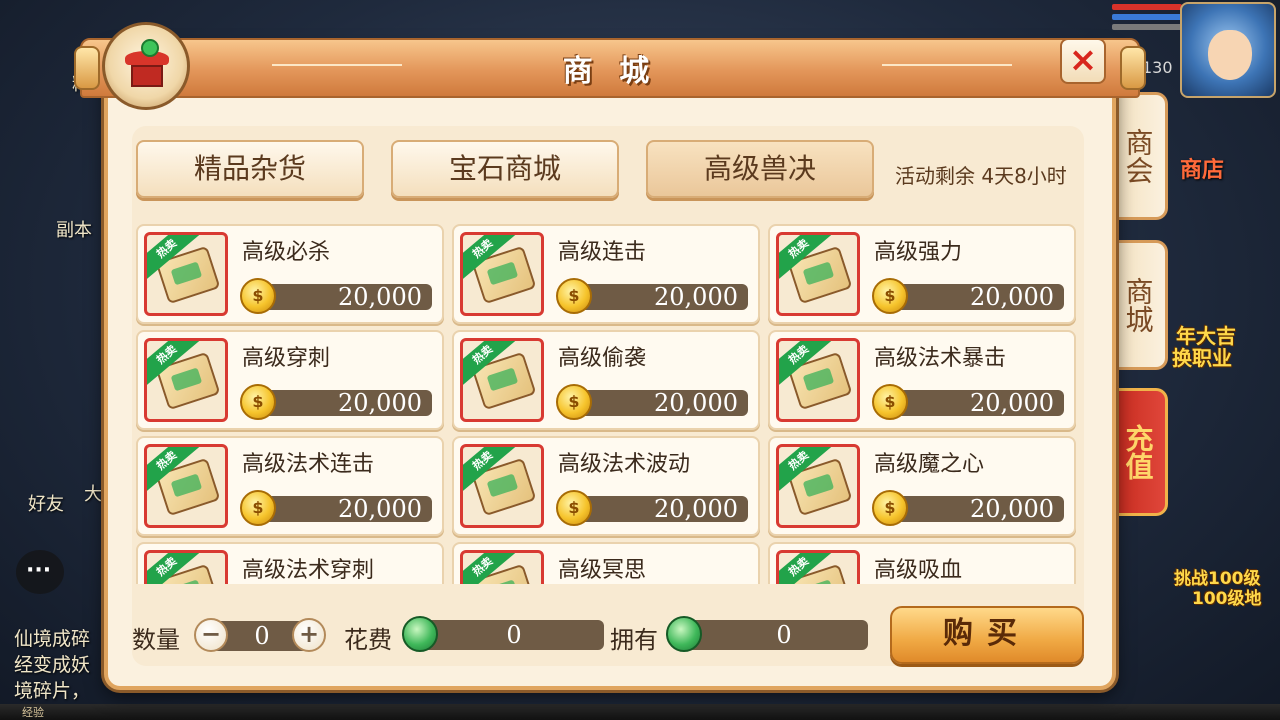  I want to click on owned-value: 0, so click(784, 635).